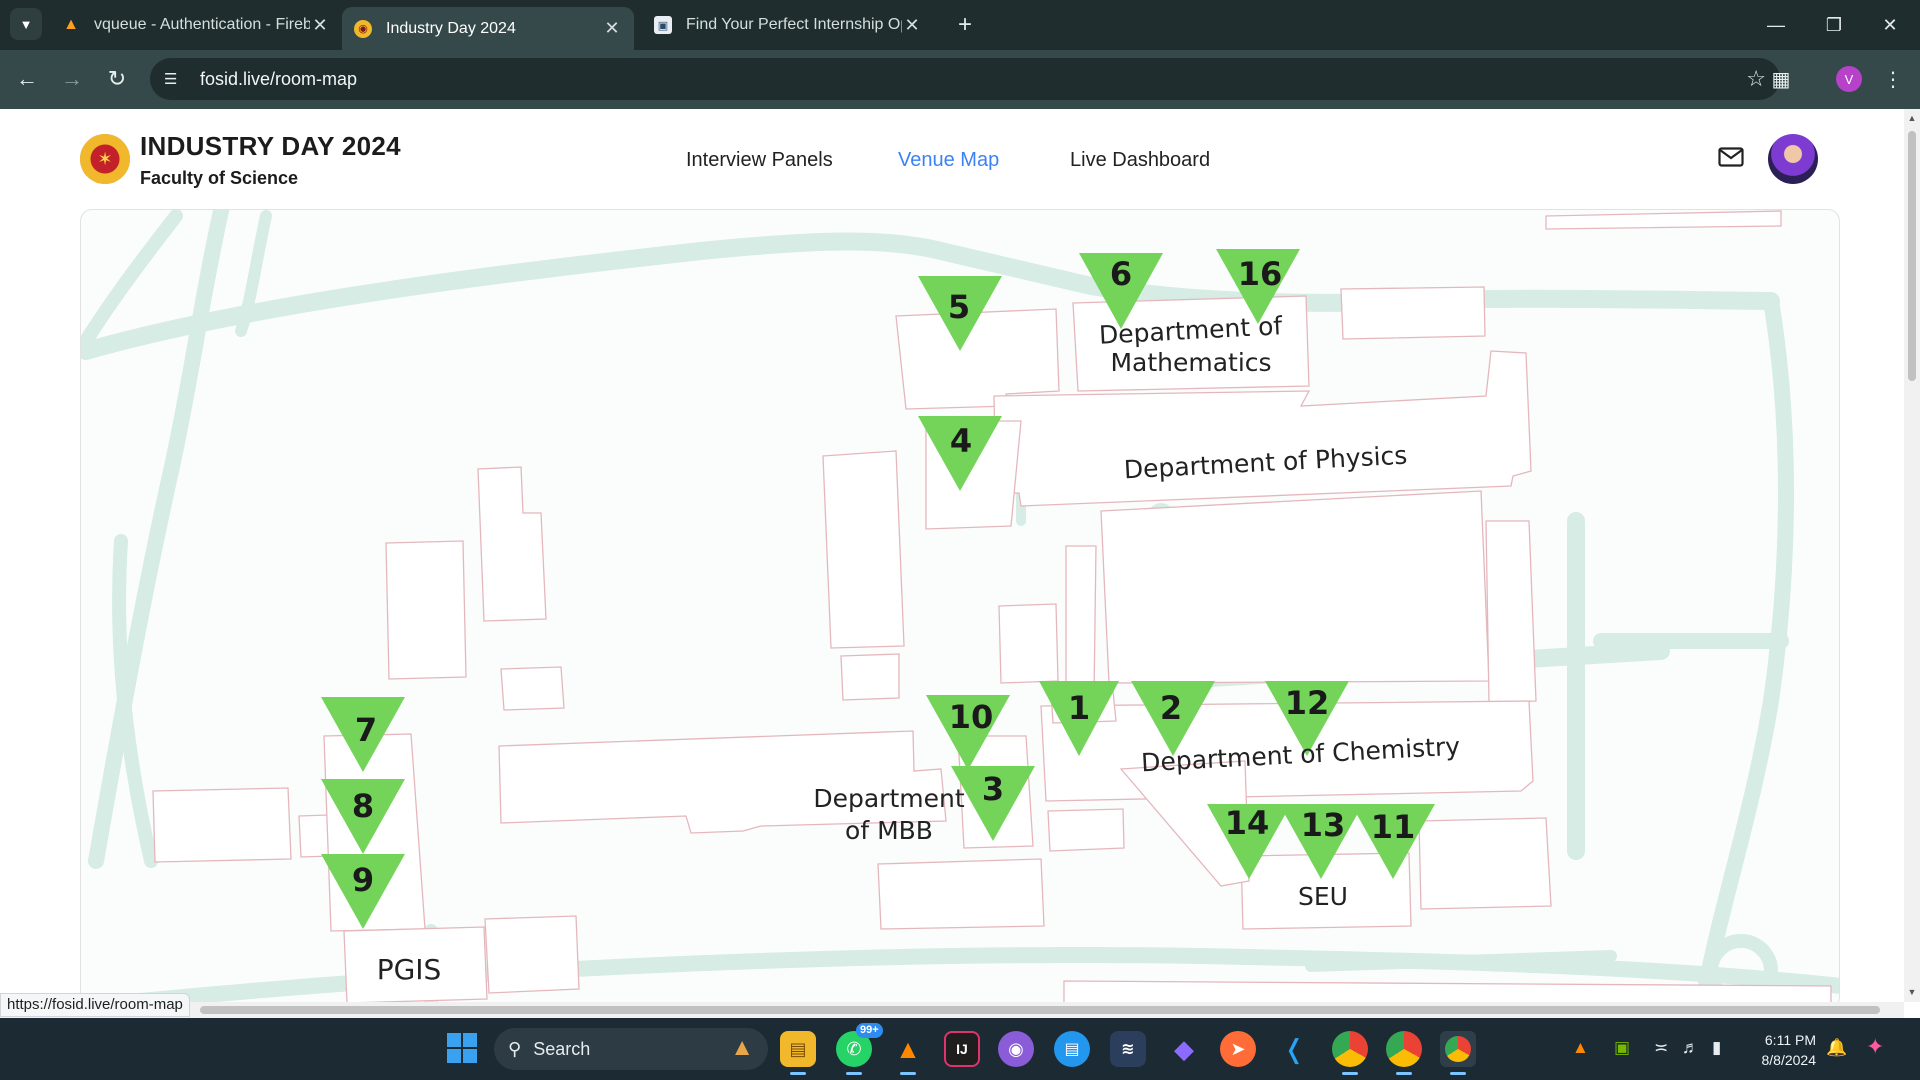  Describe the element at coordinates (72, 79) in the screenshot. I see `forward-icon: →` at that location.